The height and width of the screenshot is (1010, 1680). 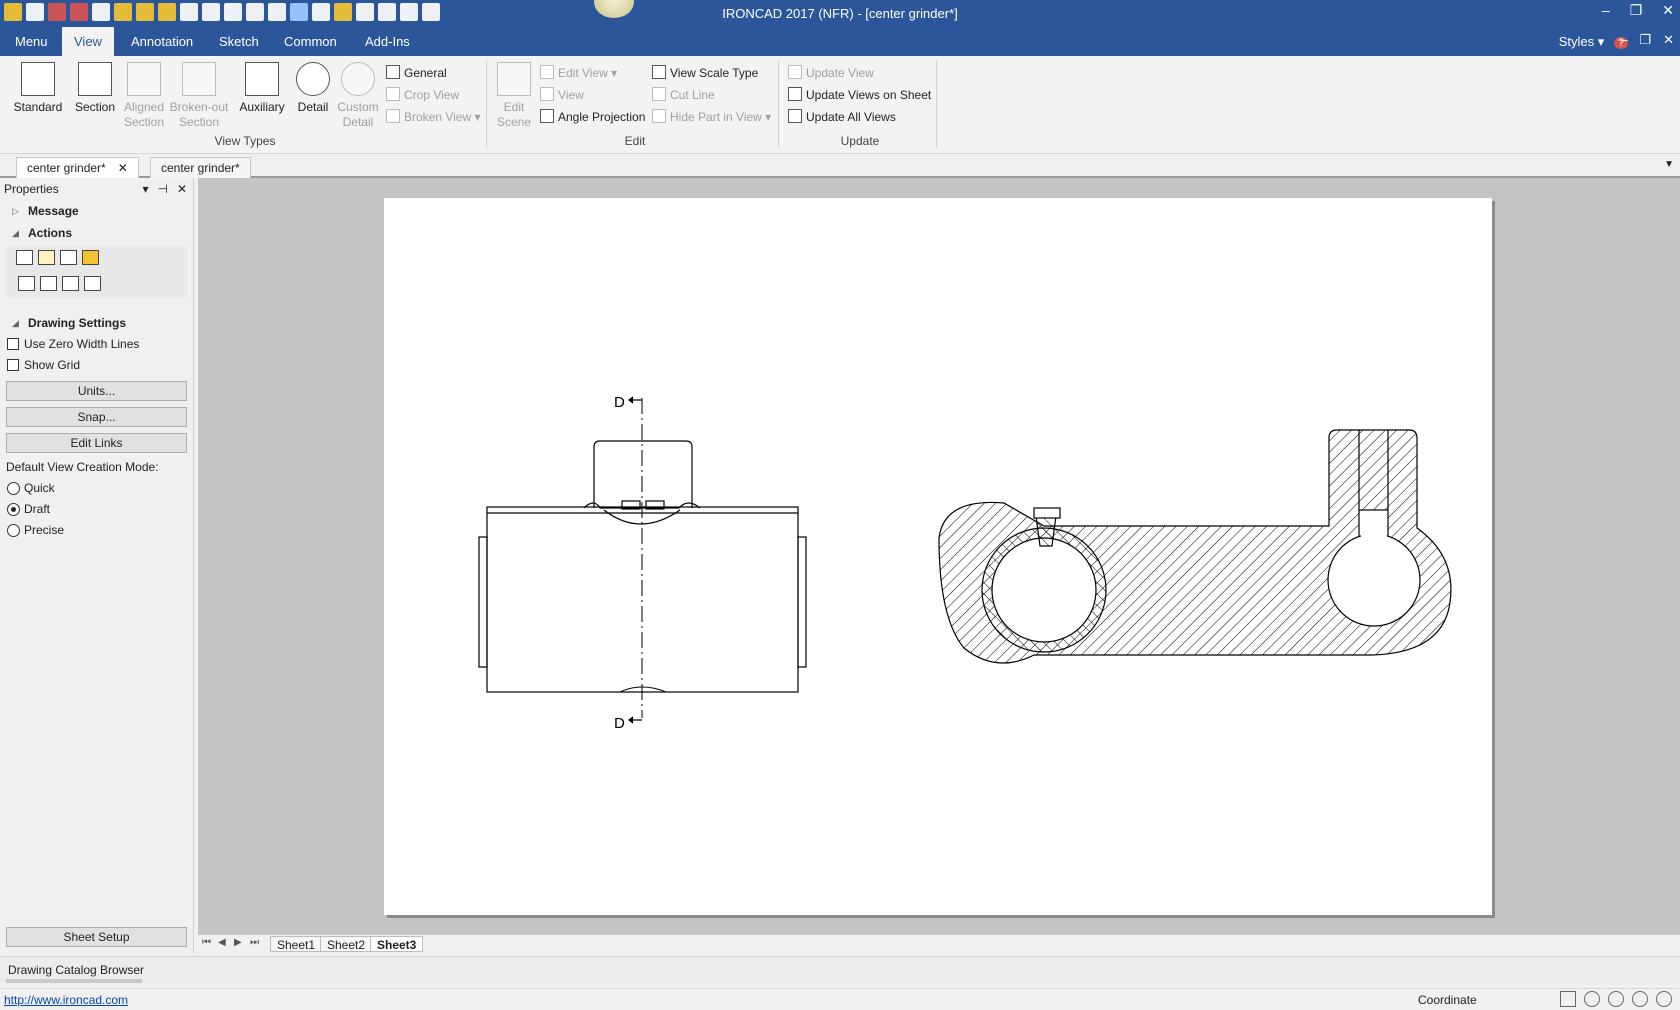 I want to click on minimize-button: –, so click(x=1606, y=10).